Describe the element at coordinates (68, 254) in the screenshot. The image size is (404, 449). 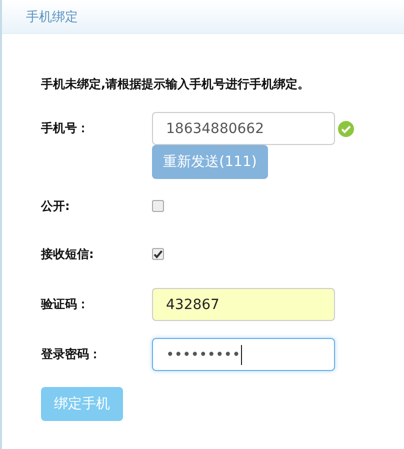
I see `checkbox-label: 接收短信:` at that location.